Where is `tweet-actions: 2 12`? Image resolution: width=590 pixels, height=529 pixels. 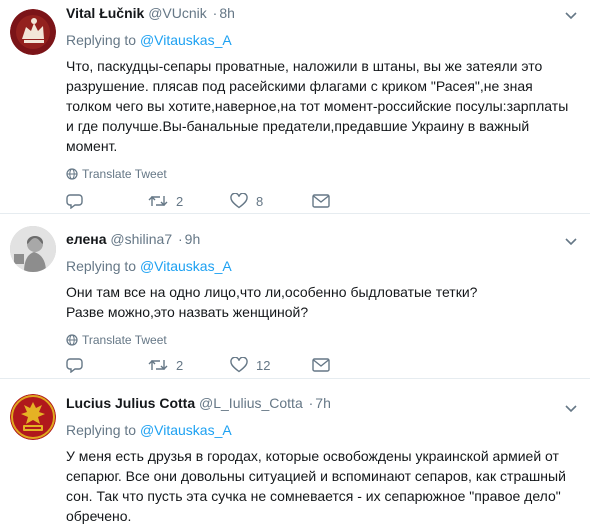 tweet-actions: 2 12 is located at coordinates (230, 365).